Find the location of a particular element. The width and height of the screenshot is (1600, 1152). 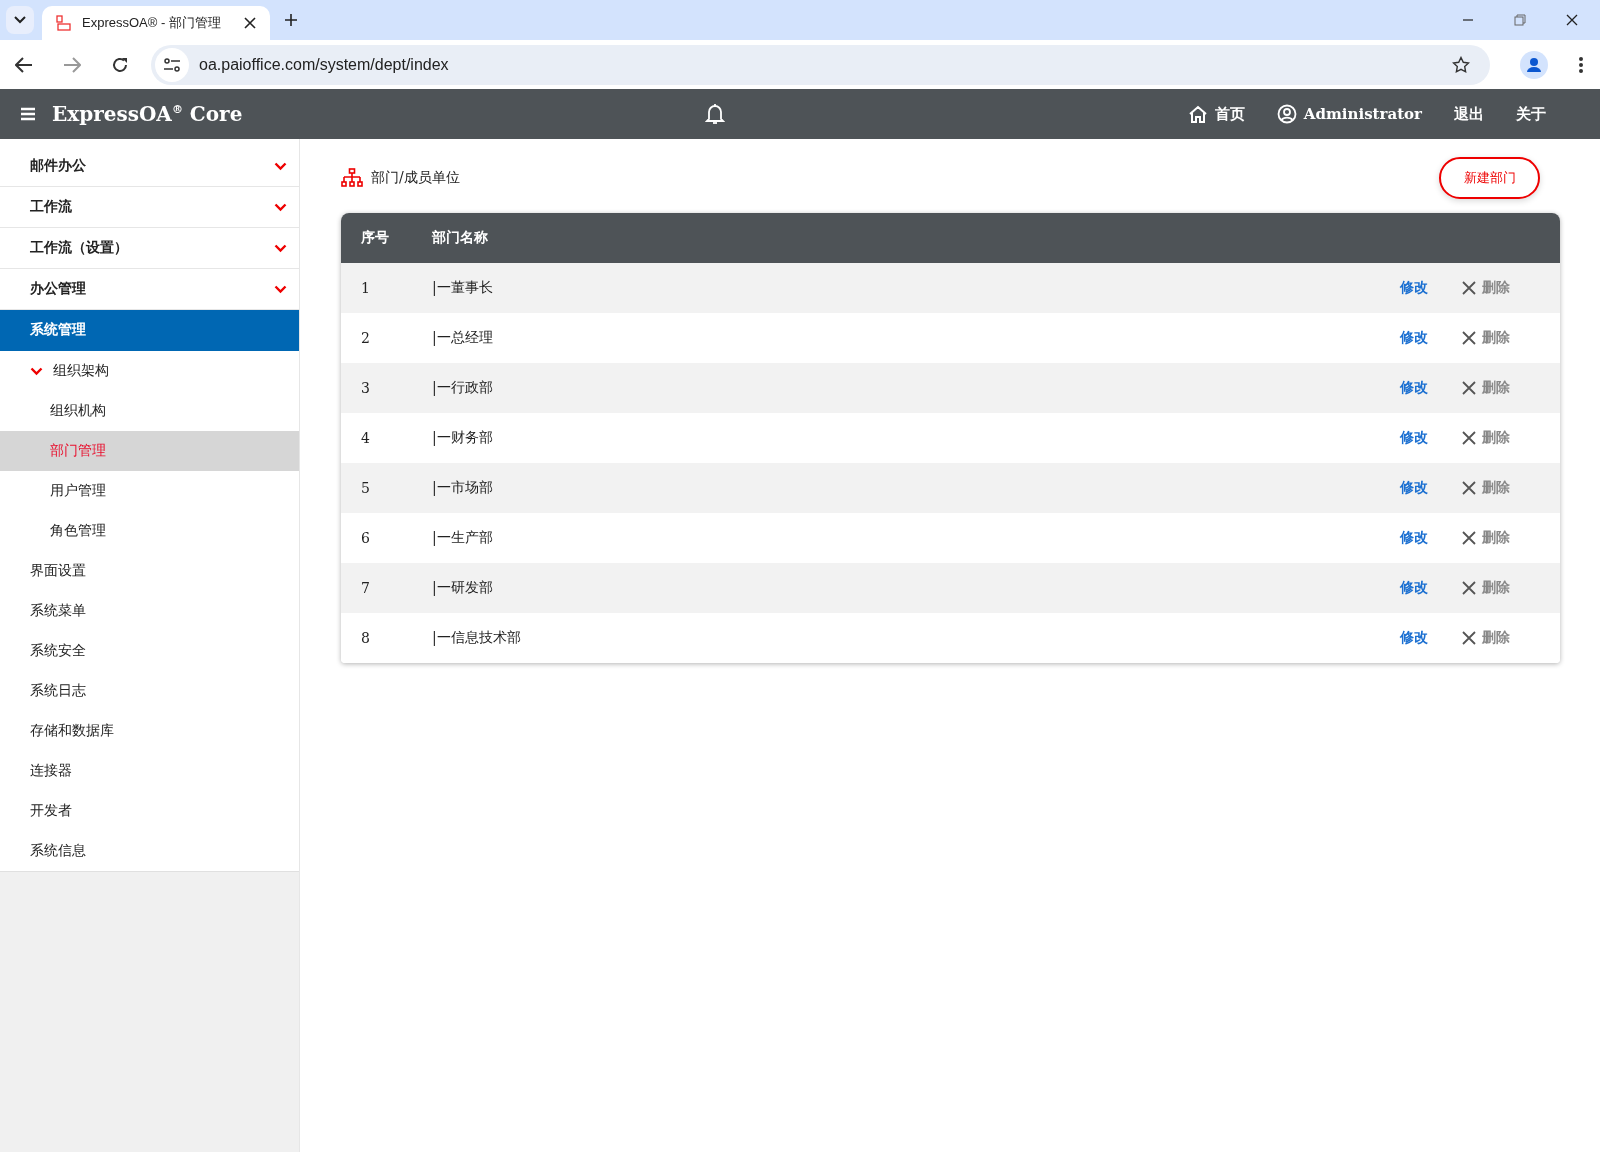

new-department-button: 新建部门 is located at coordinates (1489, 178).